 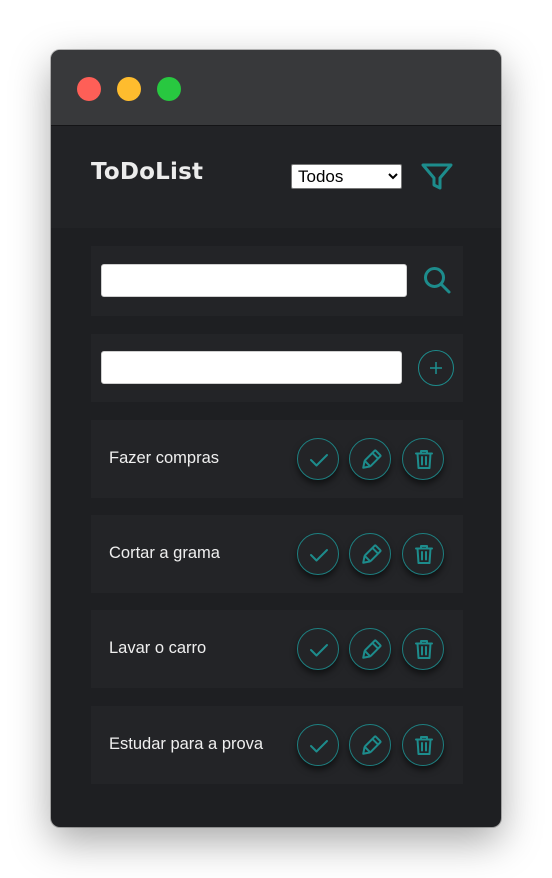 What do you see at coordinates (129, 89) in the screenshot?
I see `minimize-window-button` at bounding box center [129, 89].